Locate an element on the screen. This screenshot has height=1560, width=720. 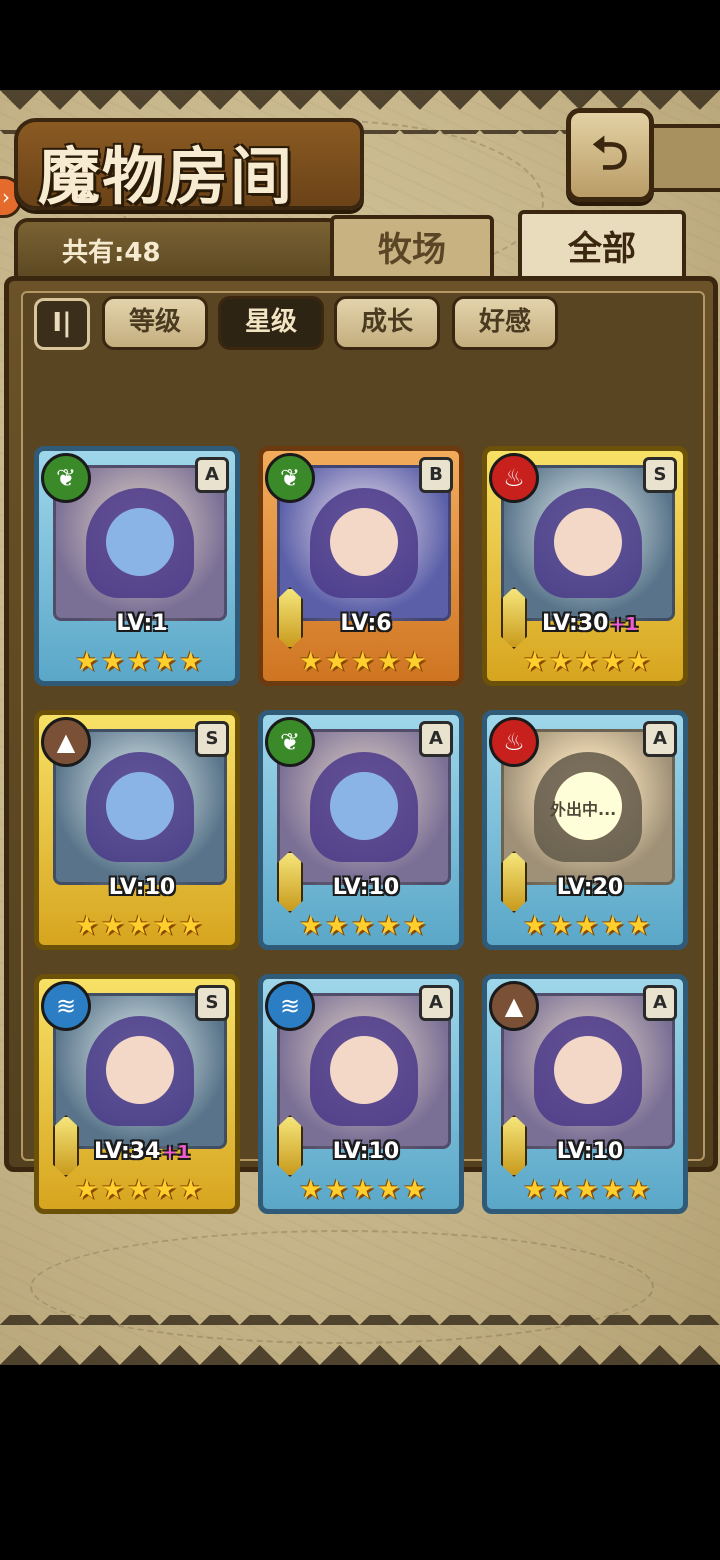
rank-badge: B is located at coordinates (436, 475).